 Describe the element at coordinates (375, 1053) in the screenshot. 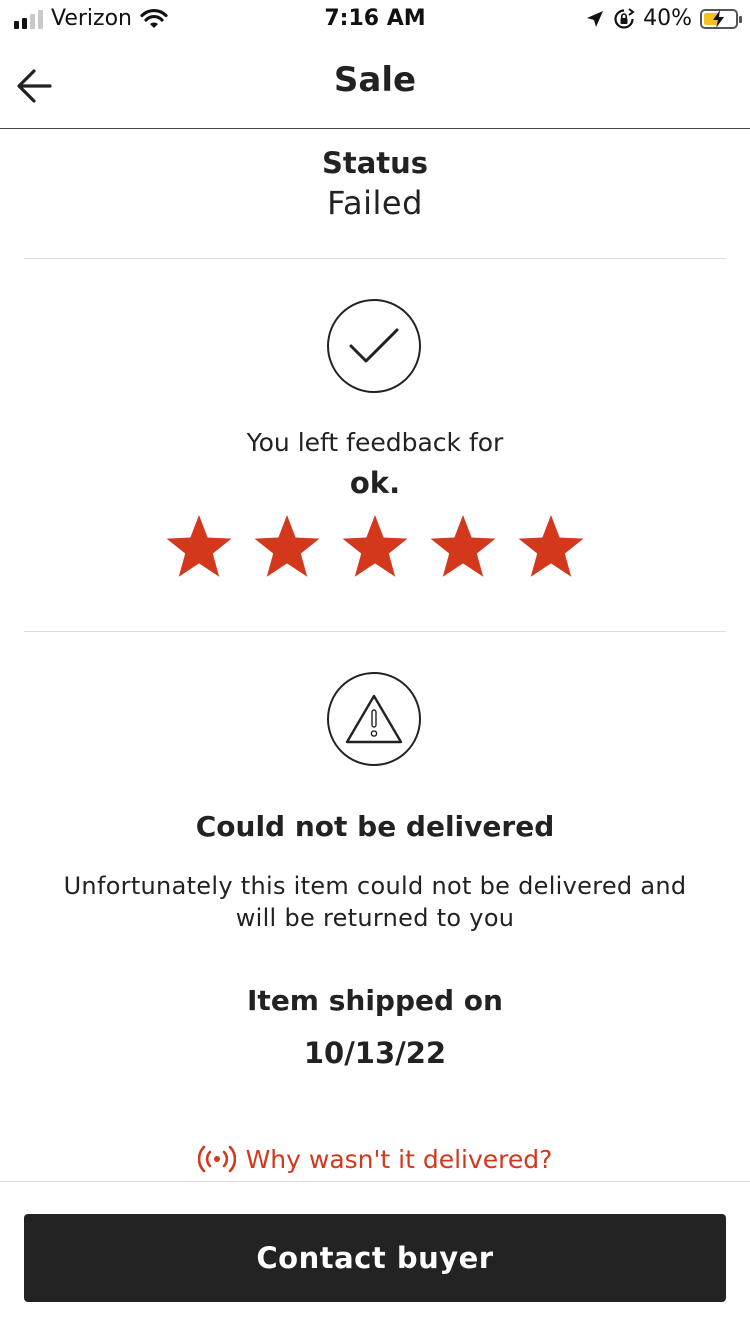

I see `shipped-on-date: 10/13/22` at that location.